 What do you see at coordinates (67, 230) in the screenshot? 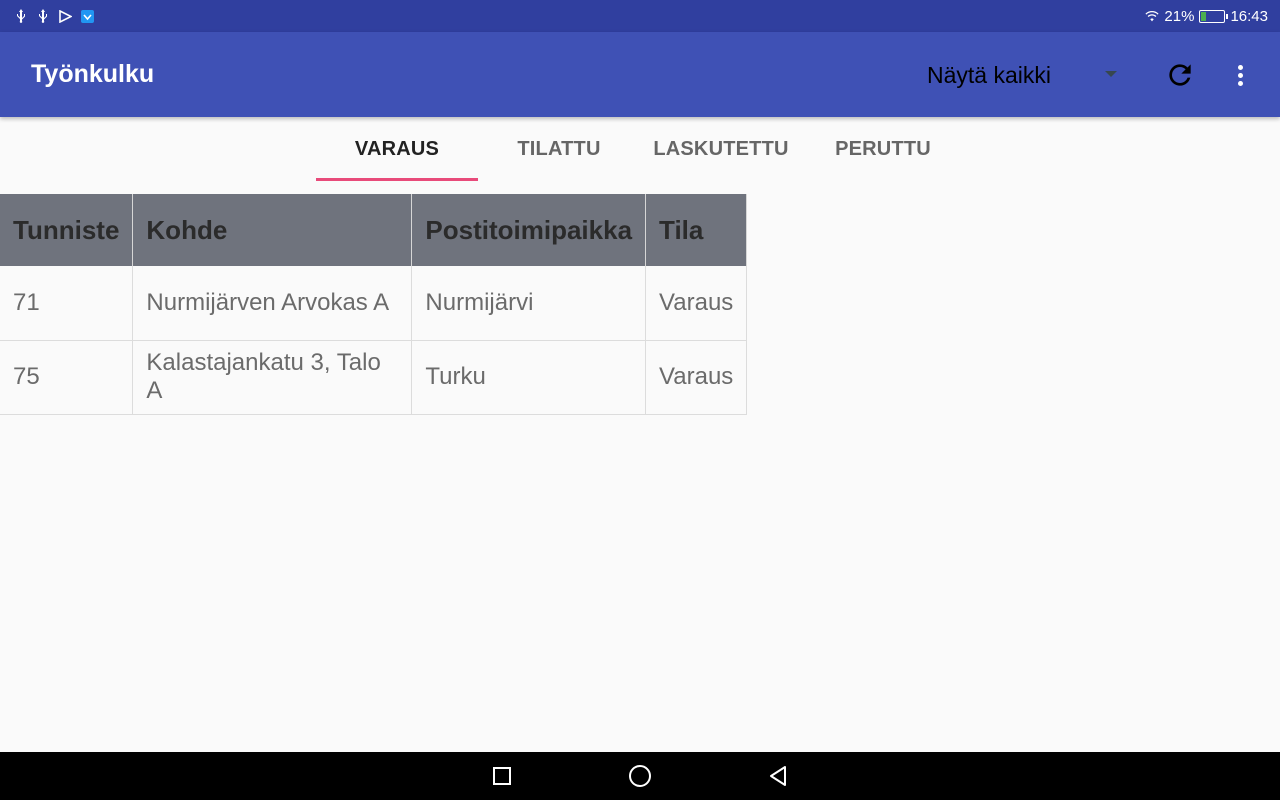
I see `column-header-tunniste: Tunniste` at bounding box center [67, 230].